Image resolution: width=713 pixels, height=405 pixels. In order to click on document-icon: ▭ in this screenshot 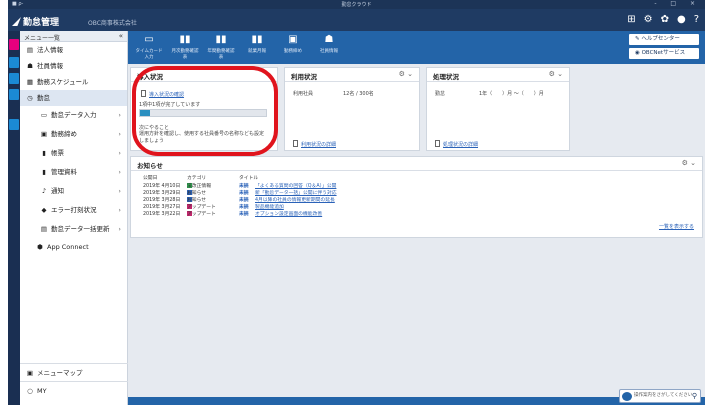, I will do `click(44, 115)`.